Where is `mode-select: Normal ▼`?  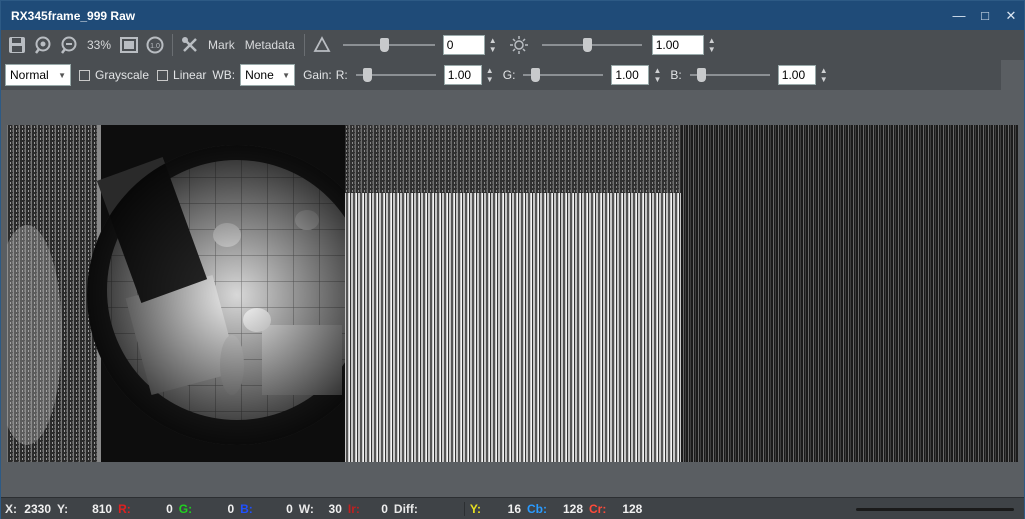
mode-select: Normal ▼ is located at coordinates (38, 75).